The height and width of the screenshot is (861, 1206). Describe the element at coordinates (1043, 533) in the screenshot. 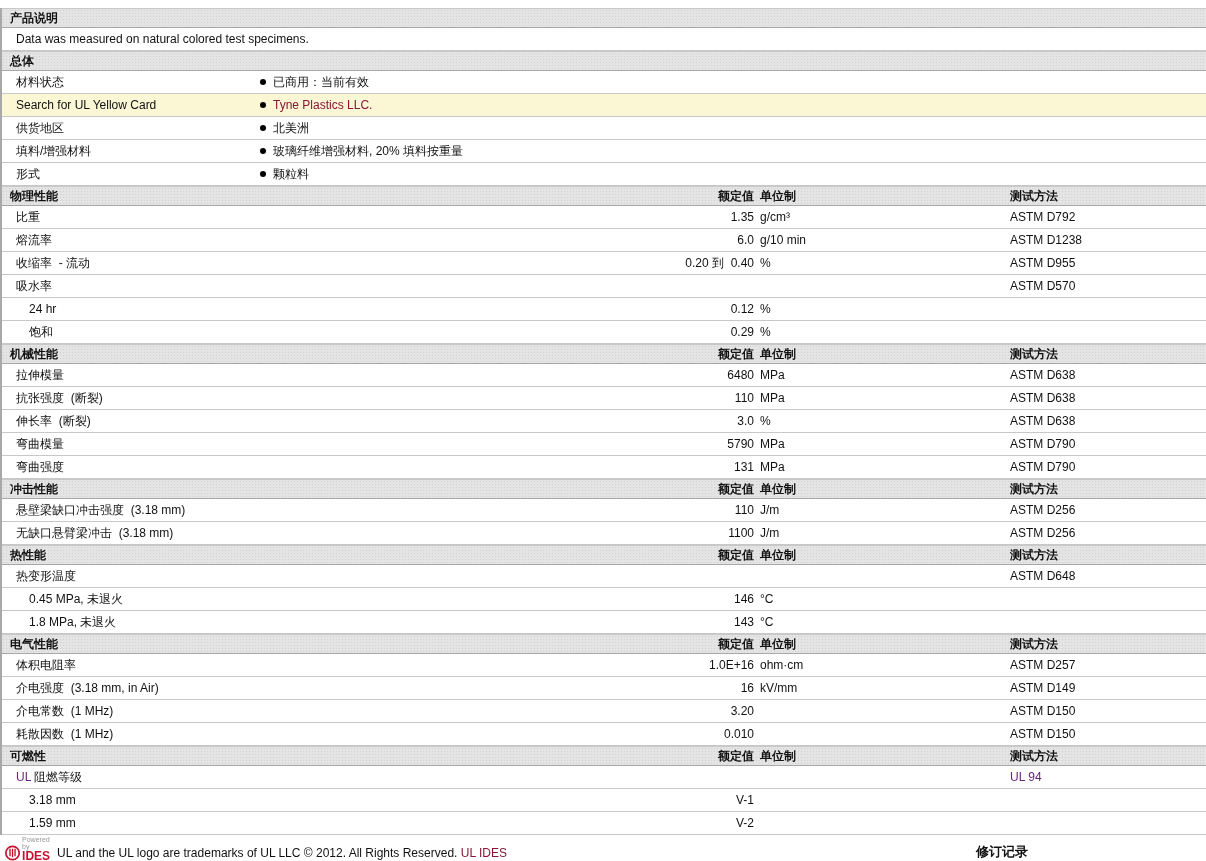

I see `test-method: ASTM D256` at that location.